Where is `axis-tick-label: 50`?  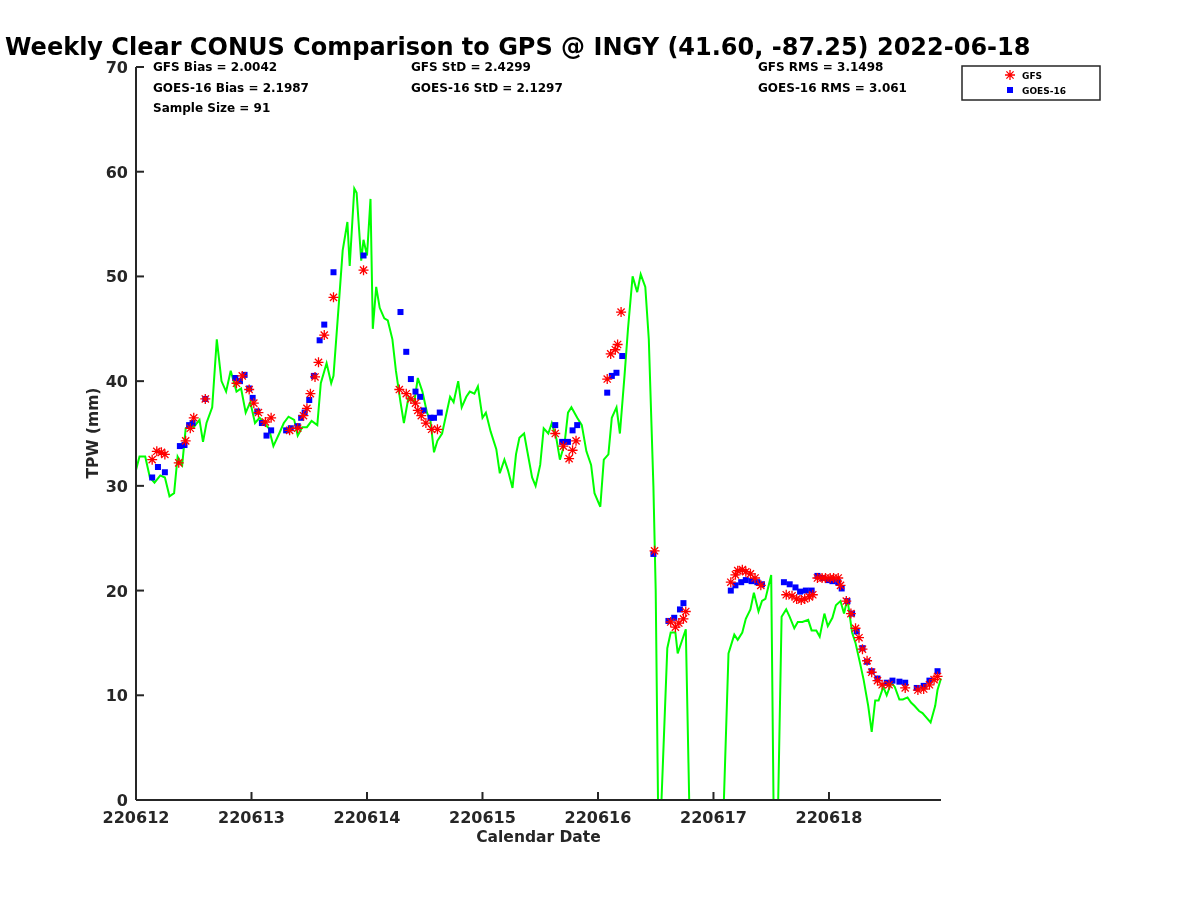 axis-tick-label: 50 is located at coordinates (116, 277).